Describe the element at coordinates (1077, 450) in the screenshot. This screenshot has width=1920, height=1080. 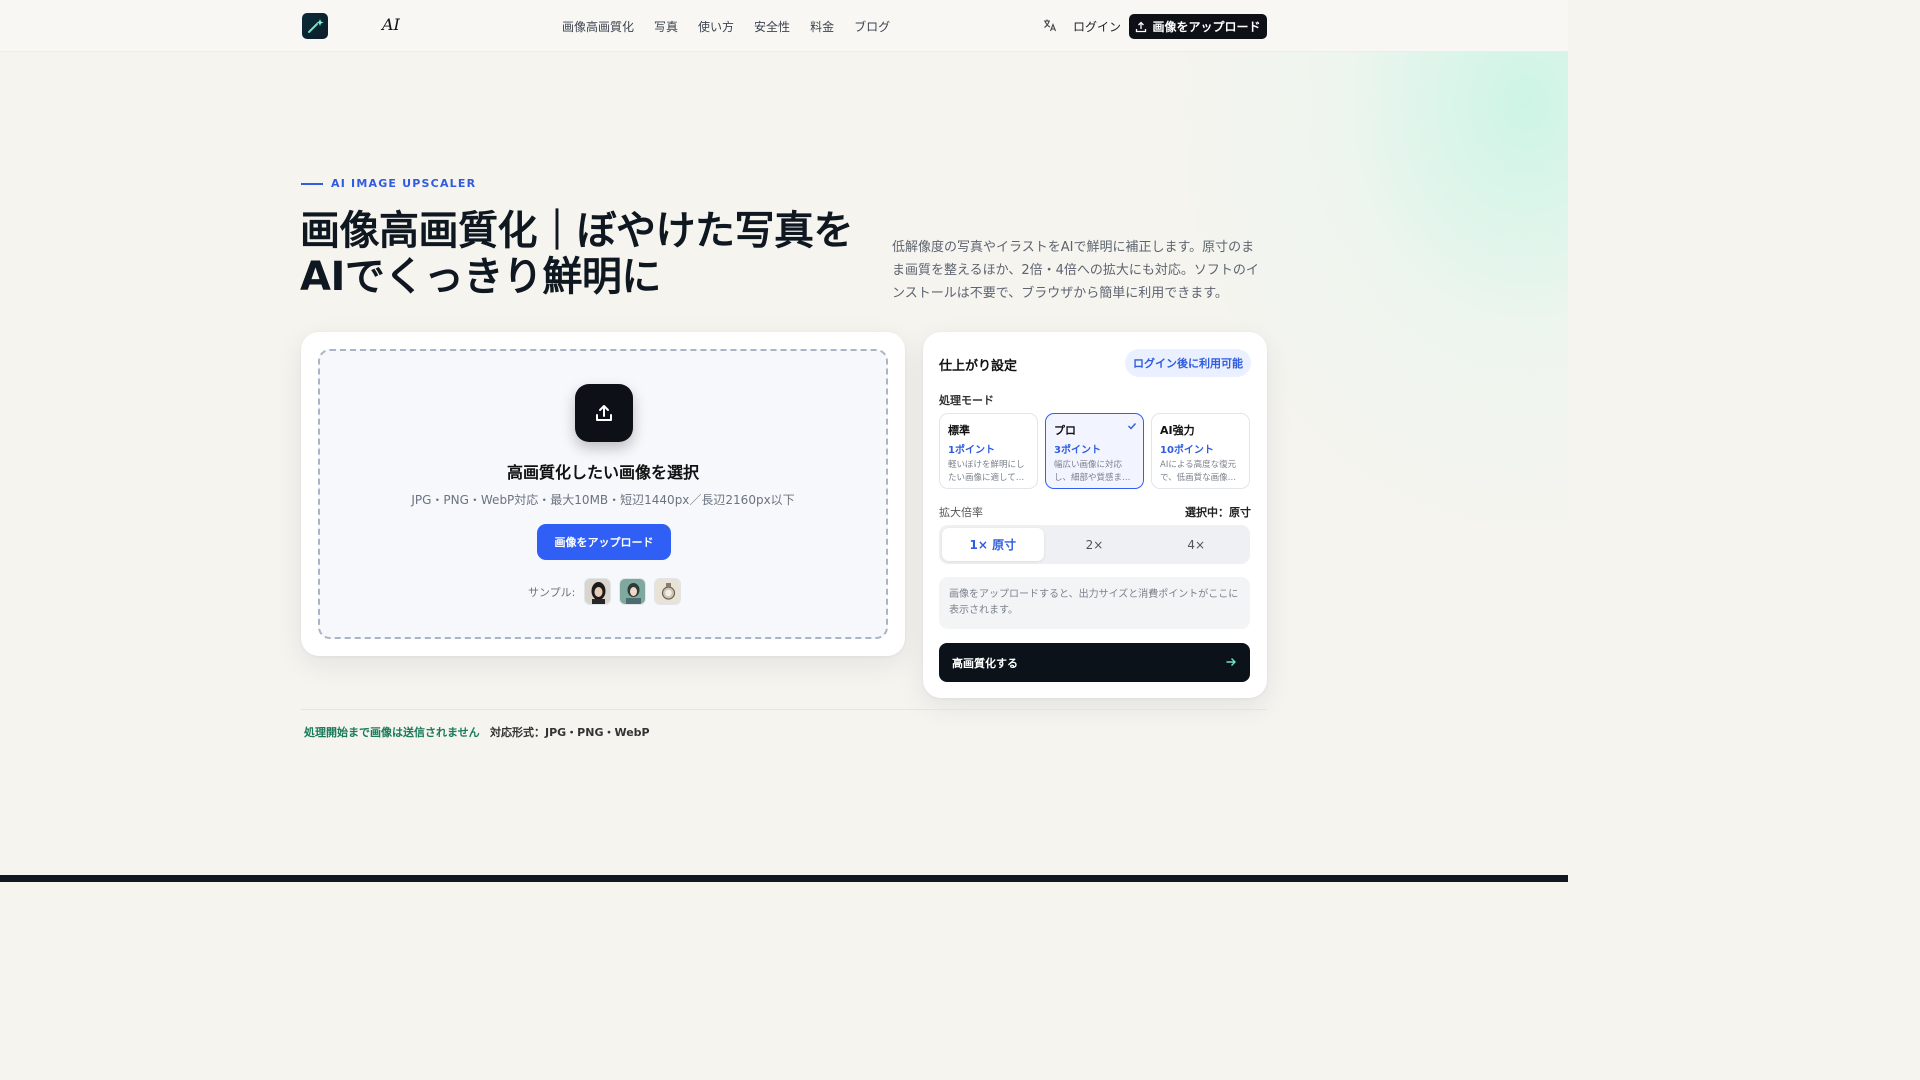
I see `mode-points: 3ポイント` at that location.